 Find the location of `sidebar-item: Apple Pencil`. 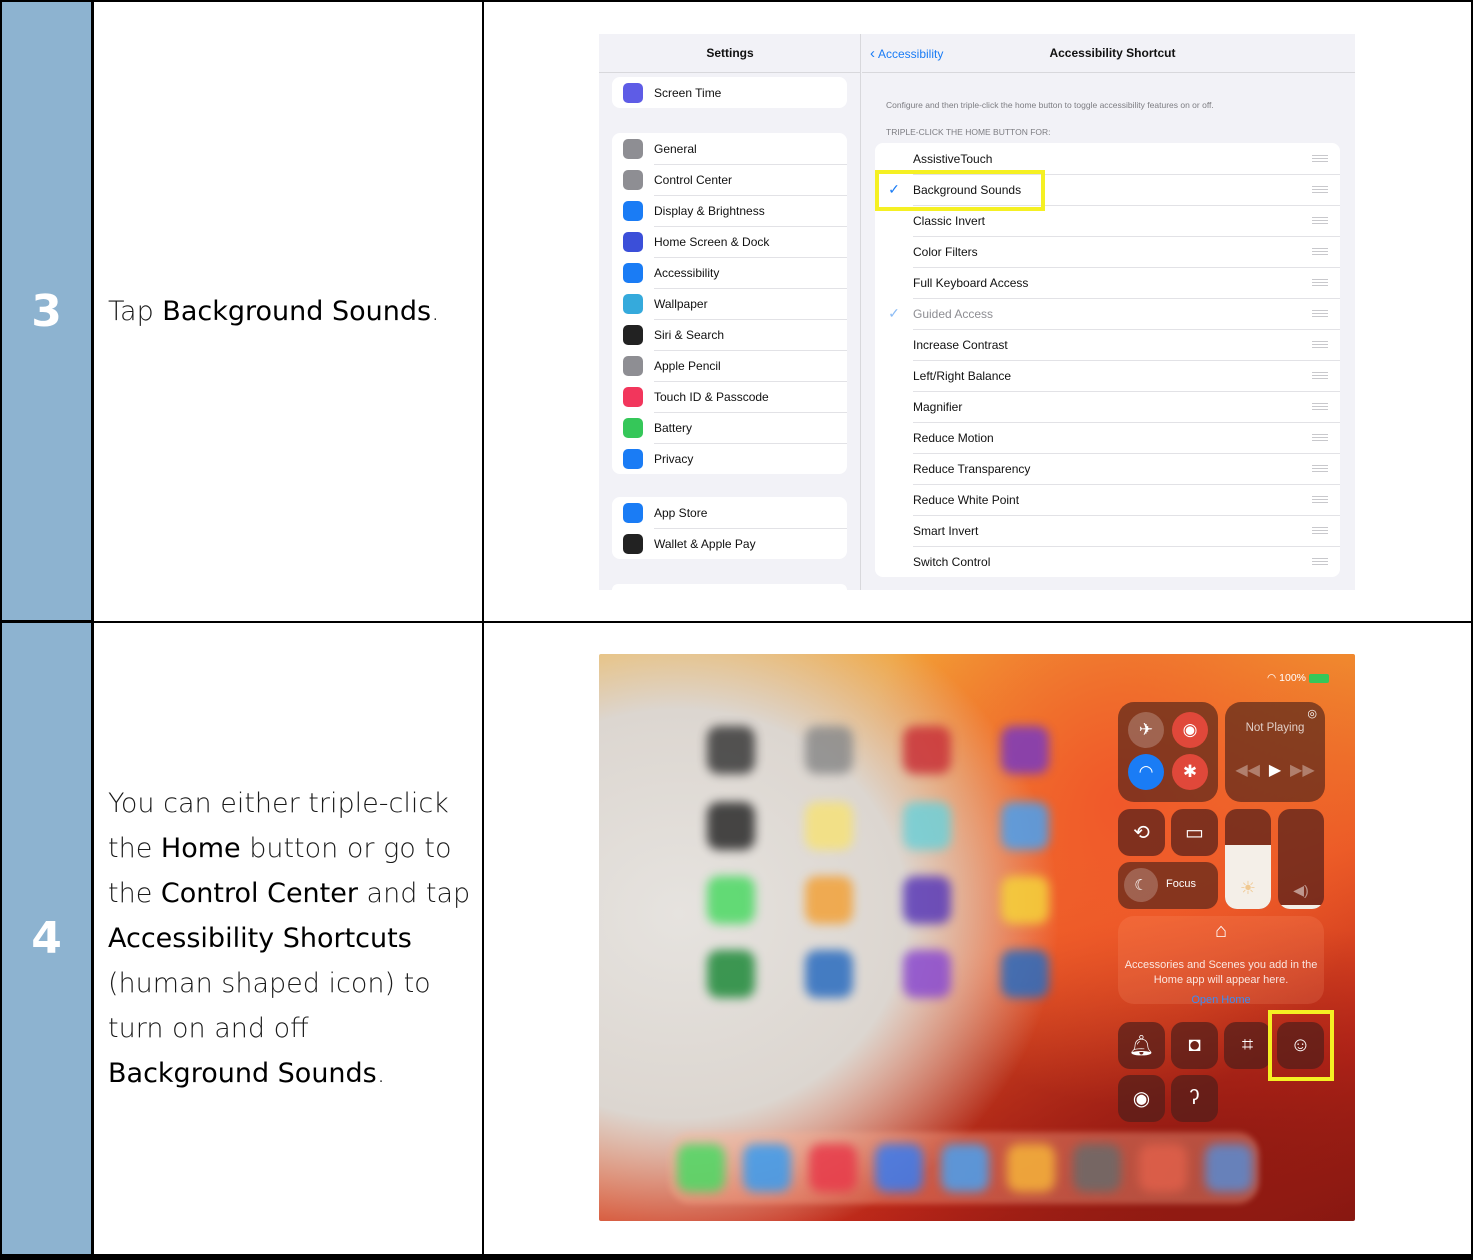

sidebar-item: Apple Pencil is located at coordinates (729, 365).